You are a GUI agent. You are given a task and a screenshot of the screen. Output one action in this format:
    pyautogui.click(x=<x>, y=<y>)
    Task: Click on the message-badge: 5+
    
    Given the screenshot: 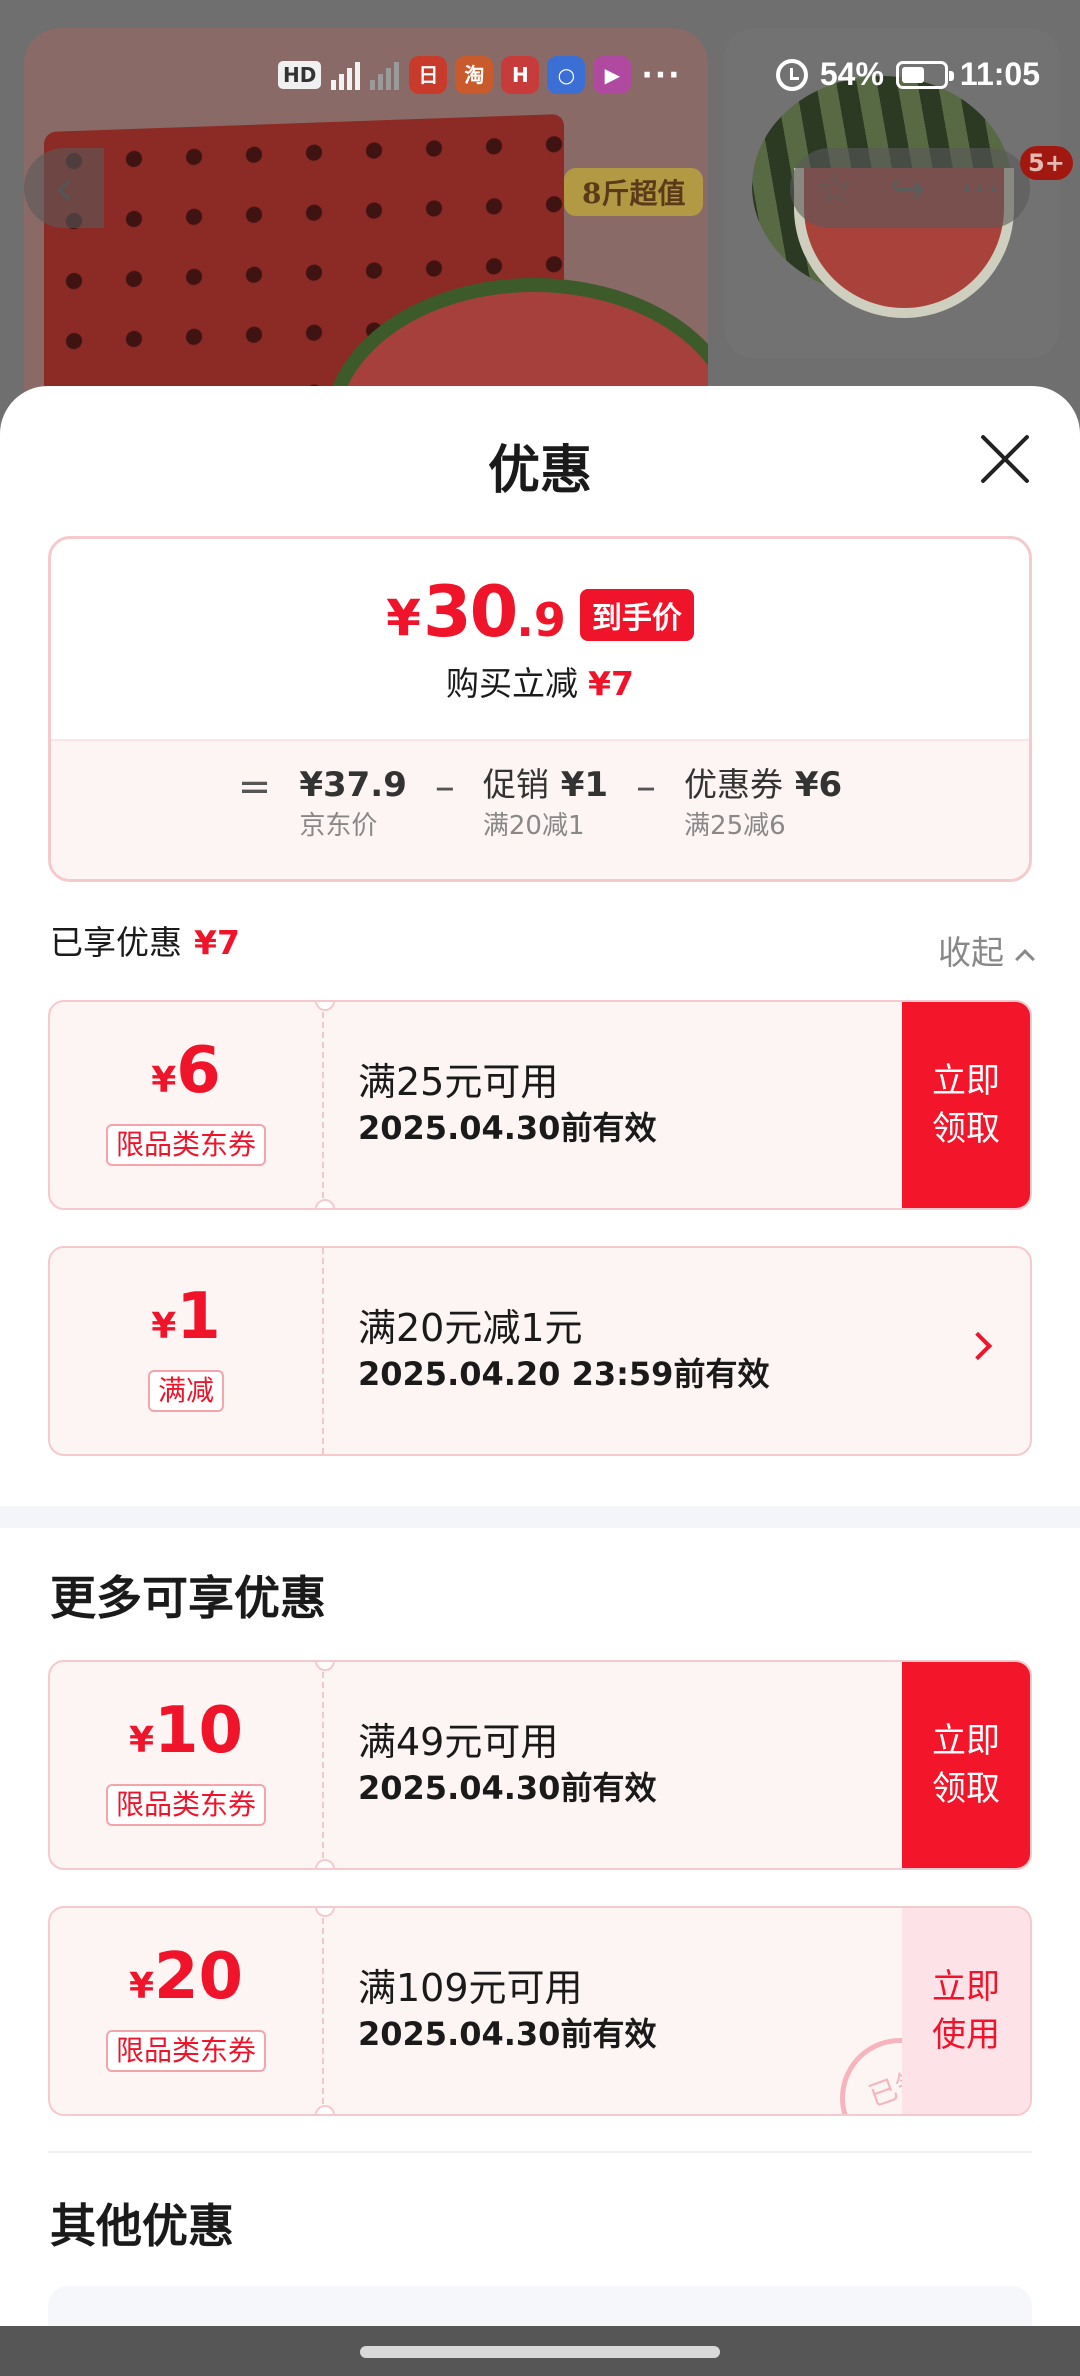 What is the action you would take?
    pyautogui.click(x=1046, y=163)
    